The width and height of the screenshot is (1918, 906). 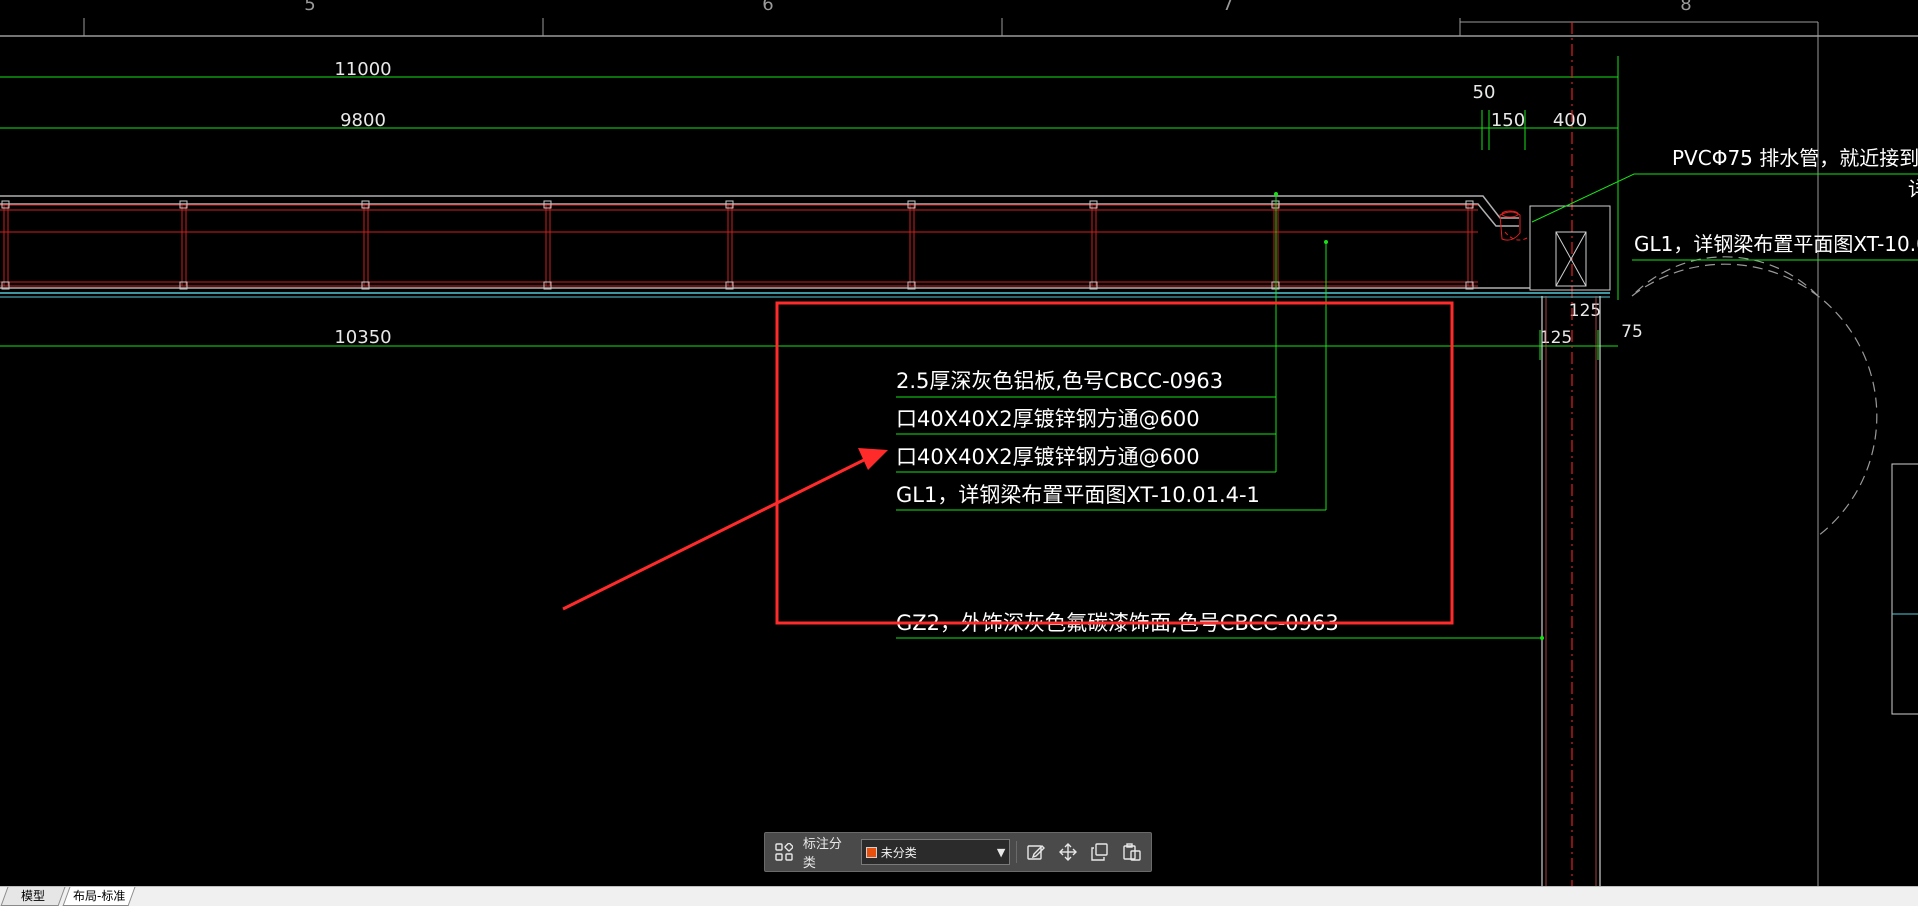 What do you see at coordinates (309, 7) in the screenshot?
I see `grid-axis-label: 5` at bounding box center [309, 7].